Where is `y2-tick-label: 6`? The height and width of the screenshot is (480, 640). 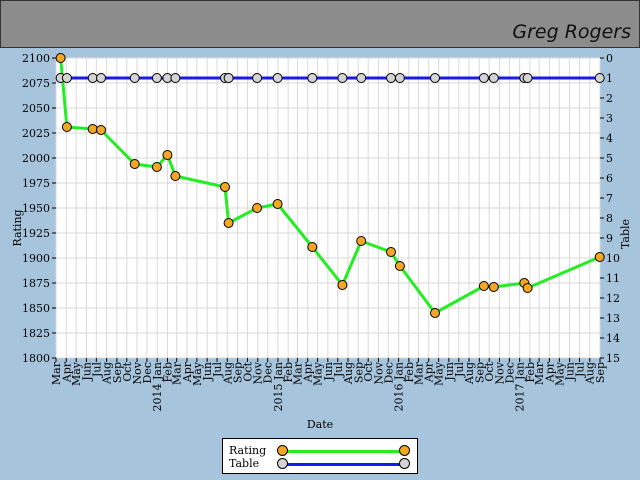
y2-tick-label: 6 is located at coordinates (609, 178).